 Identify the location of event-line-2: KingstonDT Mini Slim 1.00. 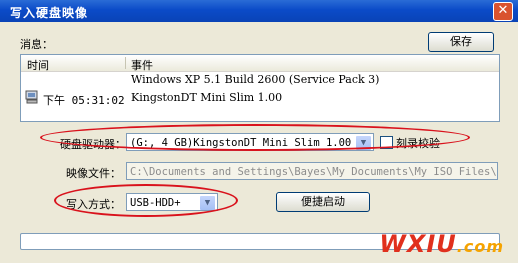
(207, 97).